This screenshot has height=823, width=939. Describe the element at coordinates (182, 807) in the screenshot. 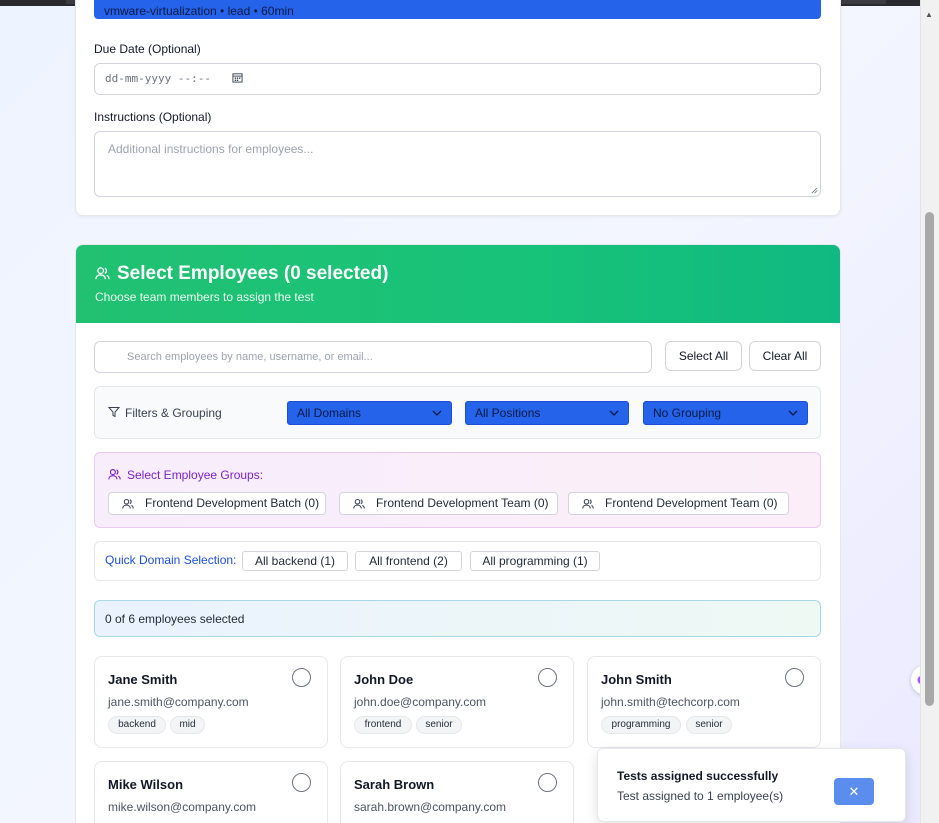

I see `employee-email: mike.wilson@company.com` at that location.